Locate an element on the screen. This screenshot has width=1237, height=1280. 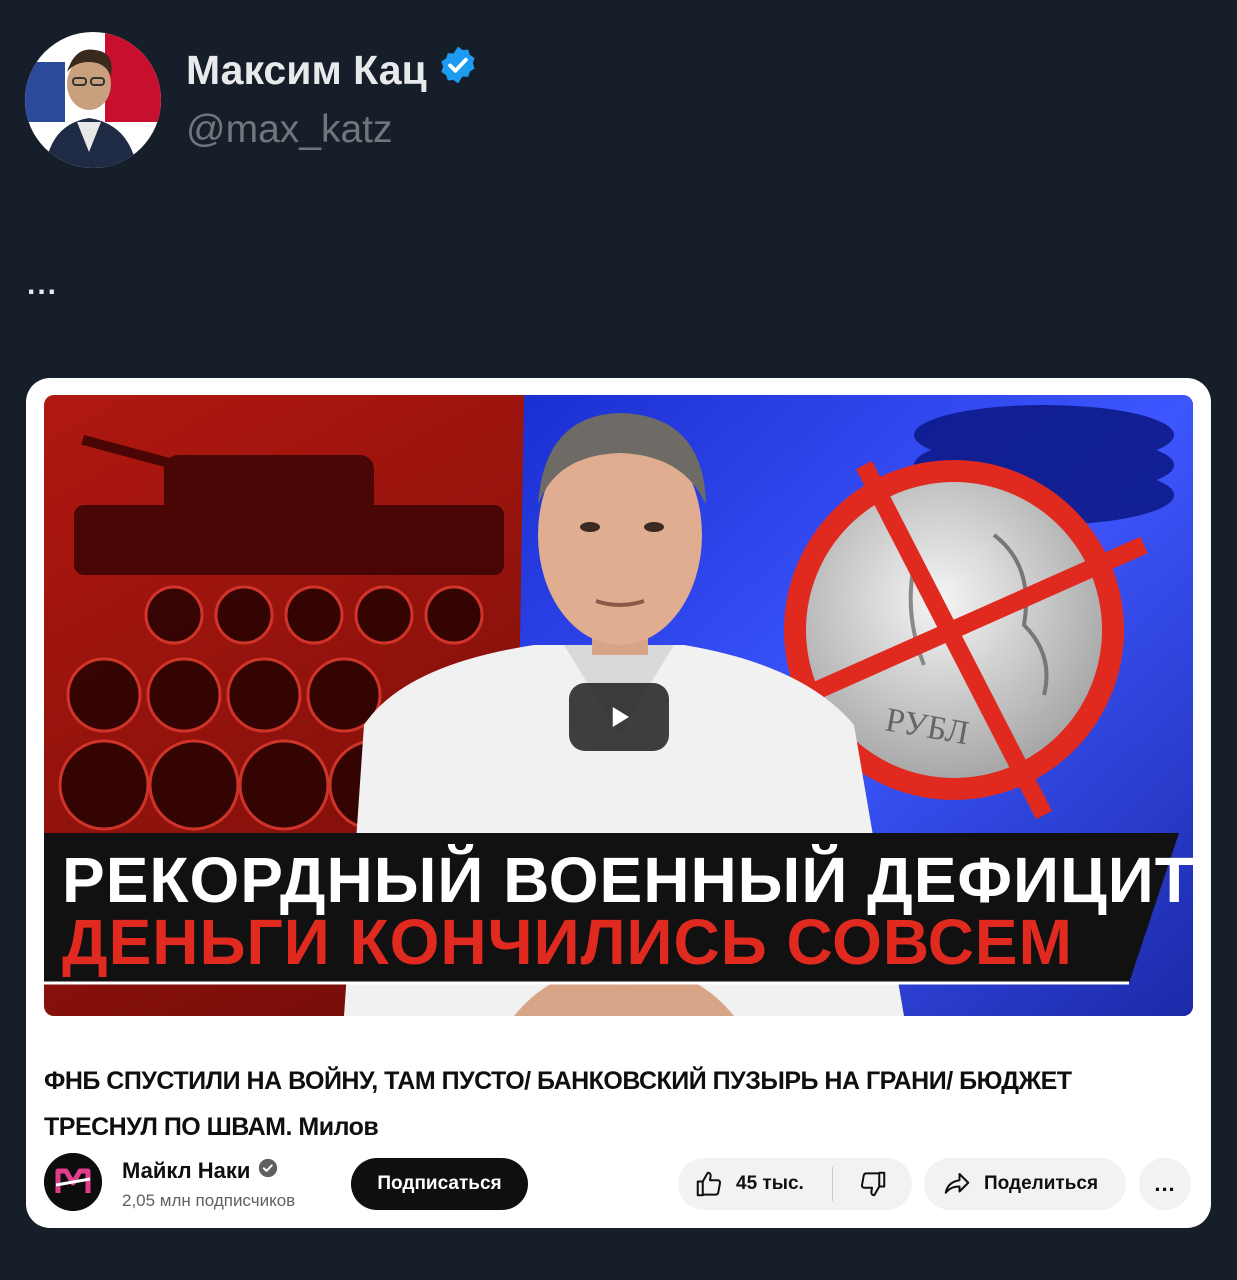
thumbnail-subheadline: ДЕНЬГИ КОНЧИЛИСЬ СОВСЕМ is located at coordinates (567, 942).